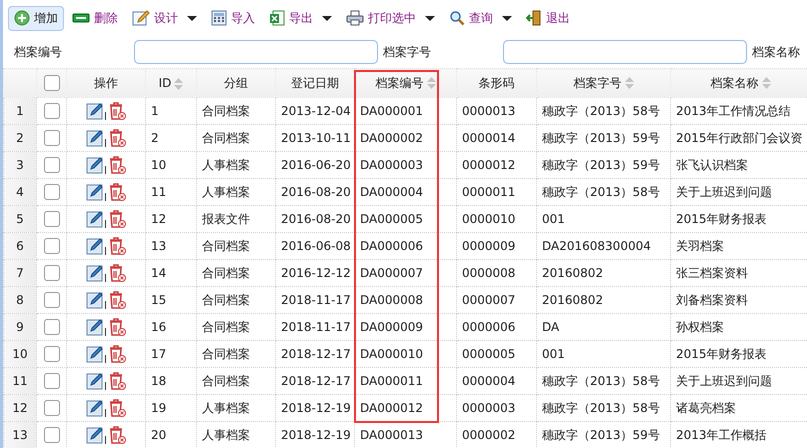 Image resolution: width=807 pixels, height=448 pixels. What do you see at coordinates (548, 18) in the screenshot?
I see `toolbar-button: 退出` at bounding box center [548, 18].